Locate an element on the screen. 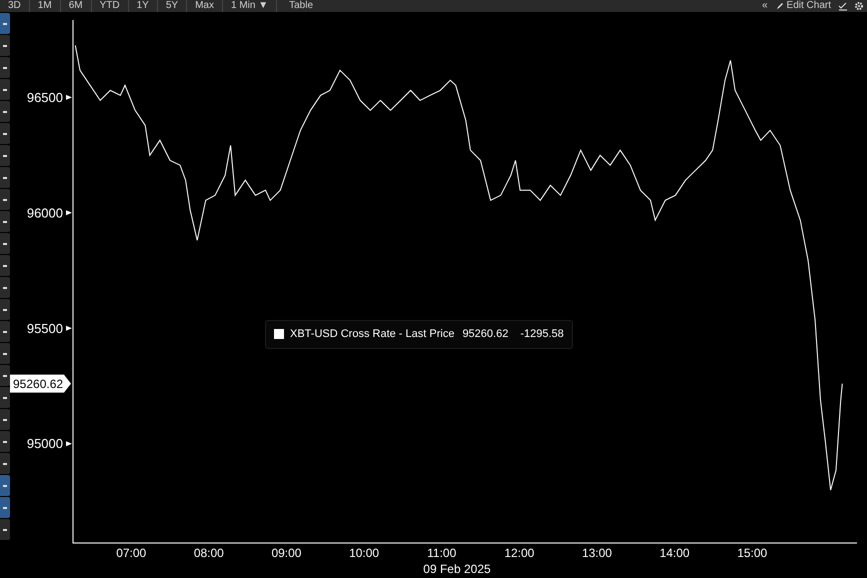 This screenshot has width=867, height=578. y-axis-label: 95000 is located at coordinates (44, 444).